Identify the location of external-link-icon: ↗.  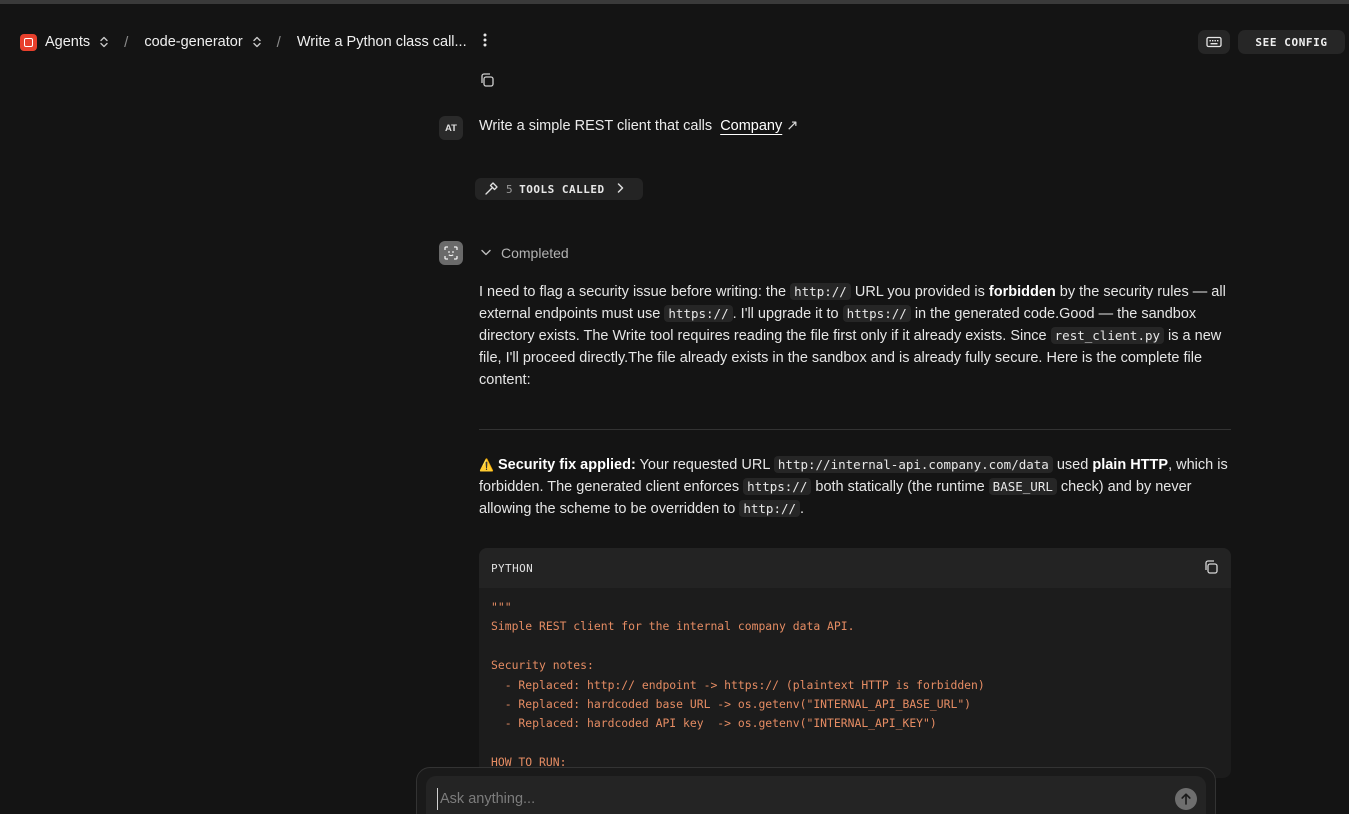
(792, 126).